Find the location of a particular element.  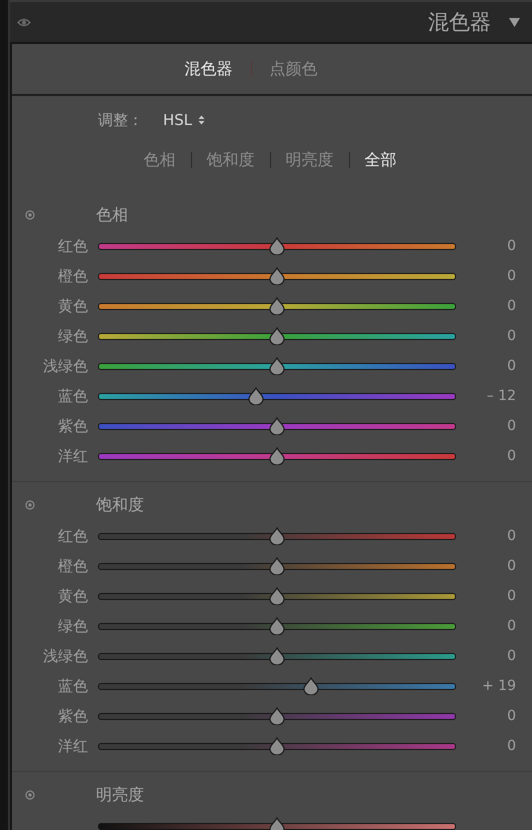

tab: 饱和度 is located at coordinates (230, 160).